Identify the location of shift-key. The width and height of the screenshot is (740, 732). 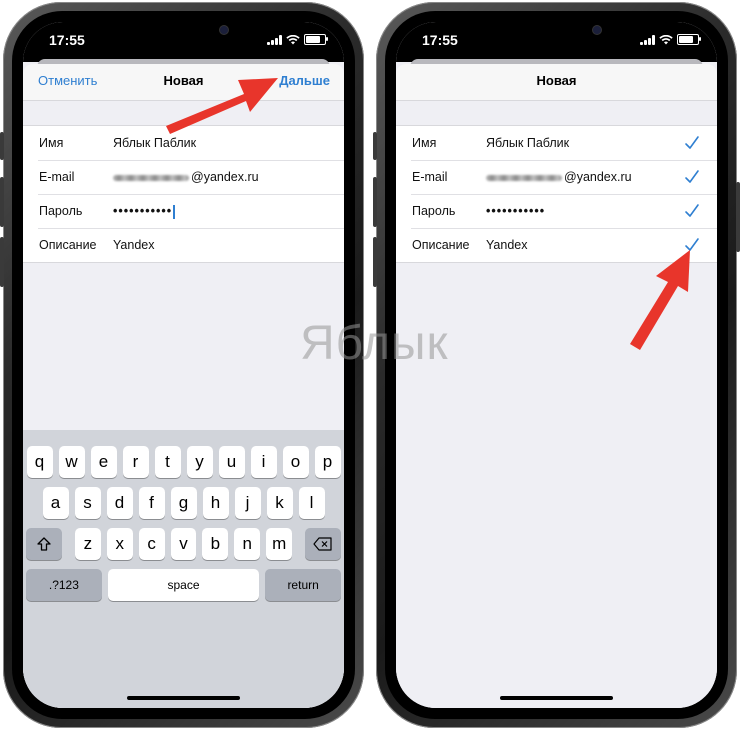
(44, 544).